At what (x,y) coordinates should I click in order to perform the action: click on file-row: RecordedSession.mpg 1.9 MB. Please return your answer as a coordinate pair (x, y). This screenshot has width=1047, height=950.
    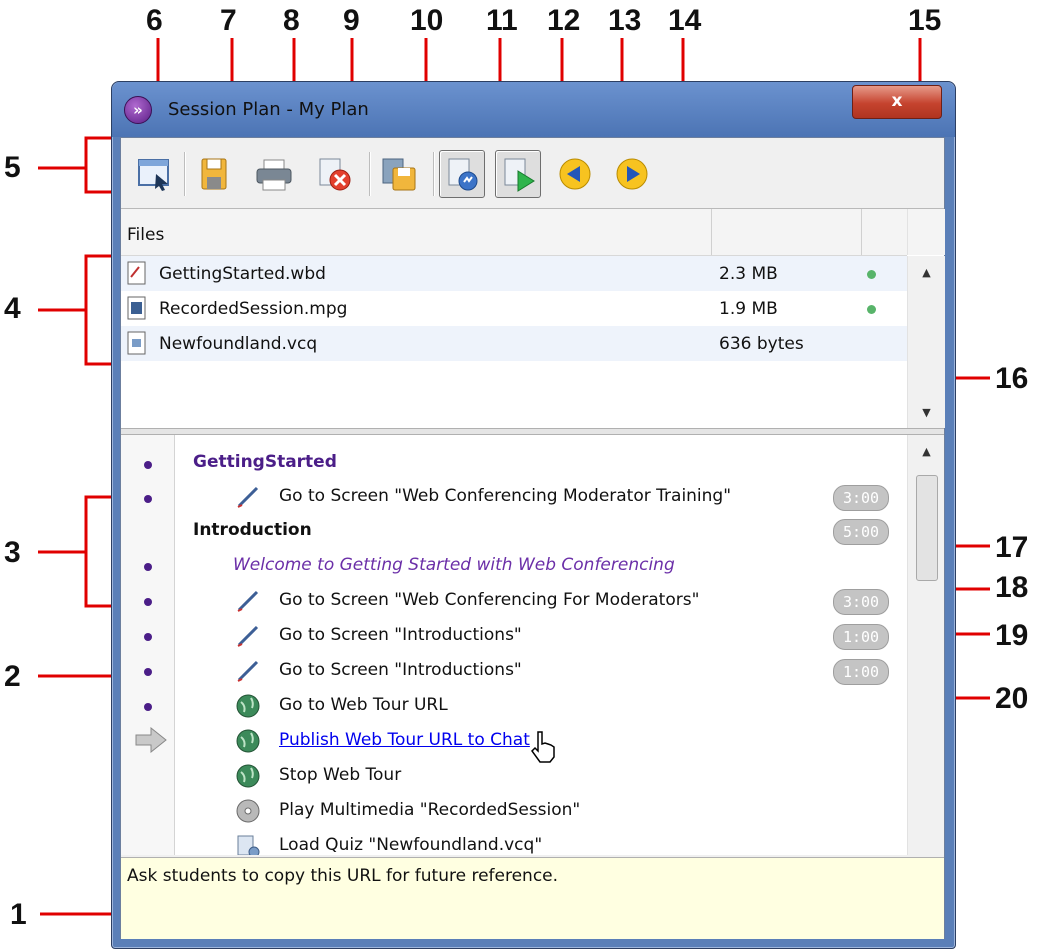
    Looking at the image, I should click on (514, 308).